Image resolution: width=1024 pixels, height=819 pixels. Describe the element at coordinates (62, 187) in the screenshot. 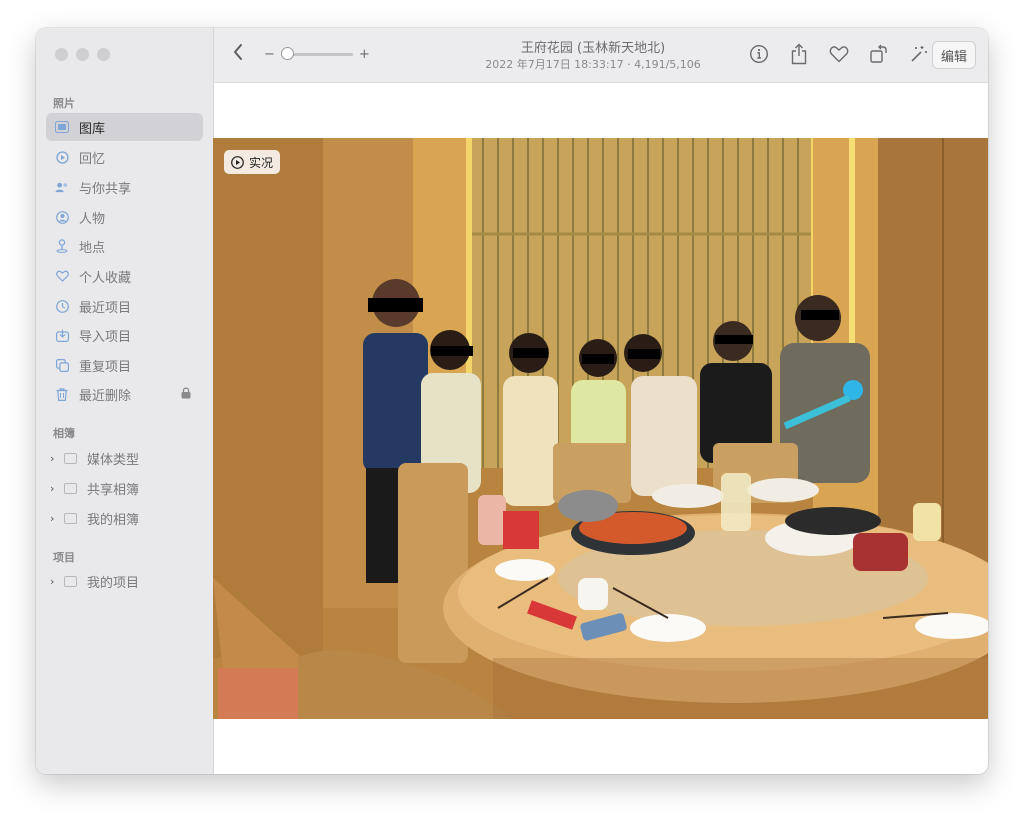

I see `shared-with-you-icon` at that location.